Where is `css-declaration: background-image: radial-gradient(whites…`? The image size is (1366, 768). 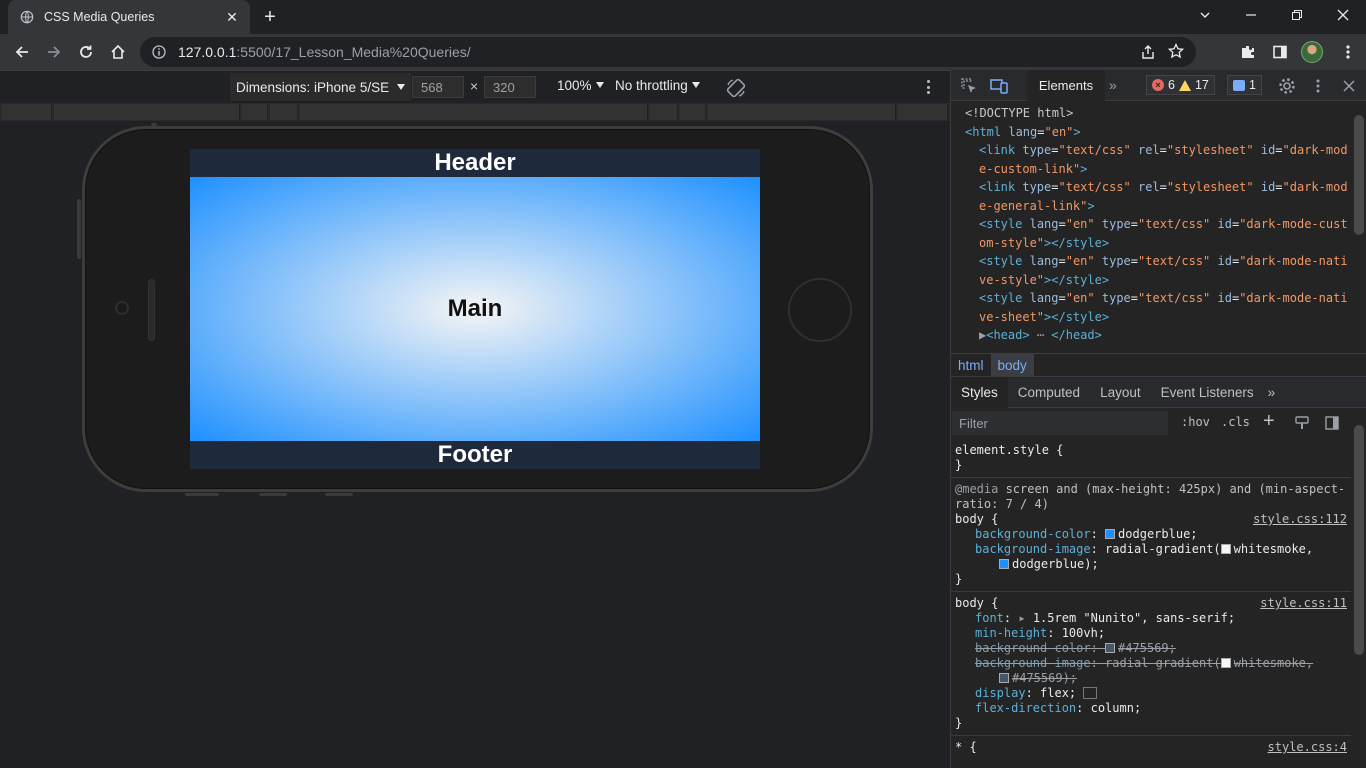
css-declaration: background-image: radial-gradient(whites… is located at coordinates (1153, 549).